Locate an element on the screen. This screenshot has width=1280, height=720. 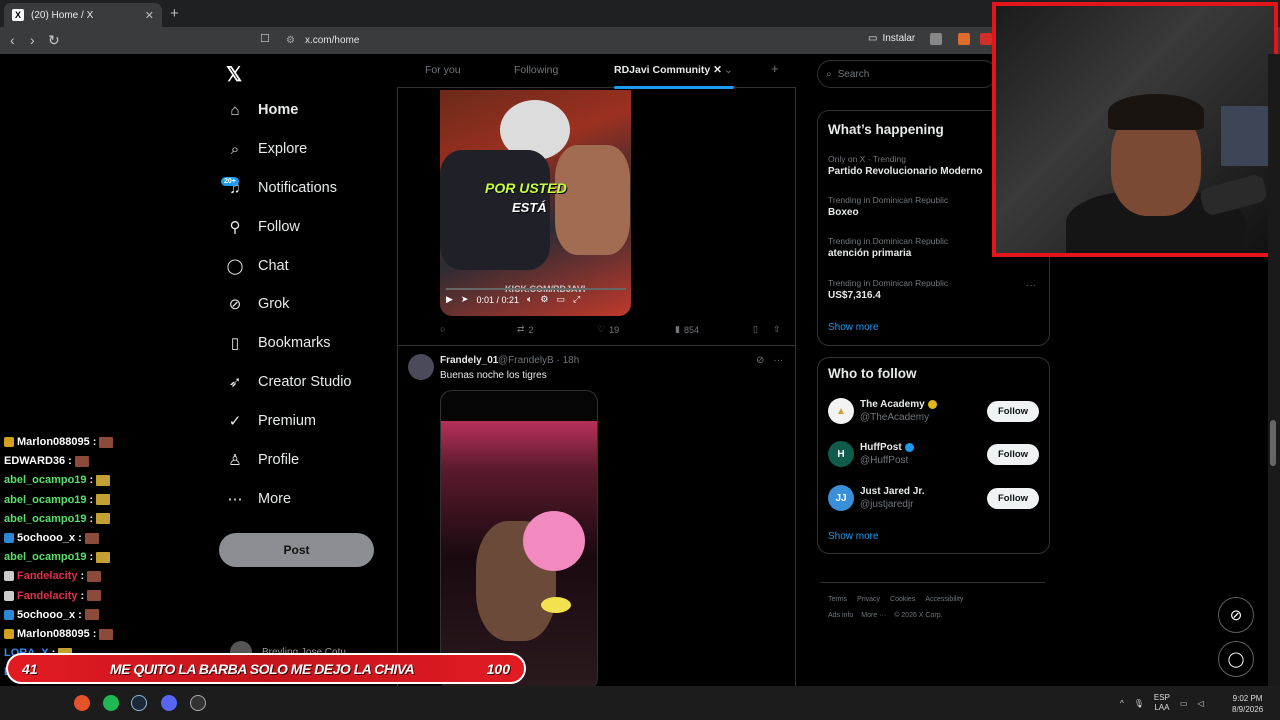
volume-icon: 🔈︎ is located at coordinates (529, 299).